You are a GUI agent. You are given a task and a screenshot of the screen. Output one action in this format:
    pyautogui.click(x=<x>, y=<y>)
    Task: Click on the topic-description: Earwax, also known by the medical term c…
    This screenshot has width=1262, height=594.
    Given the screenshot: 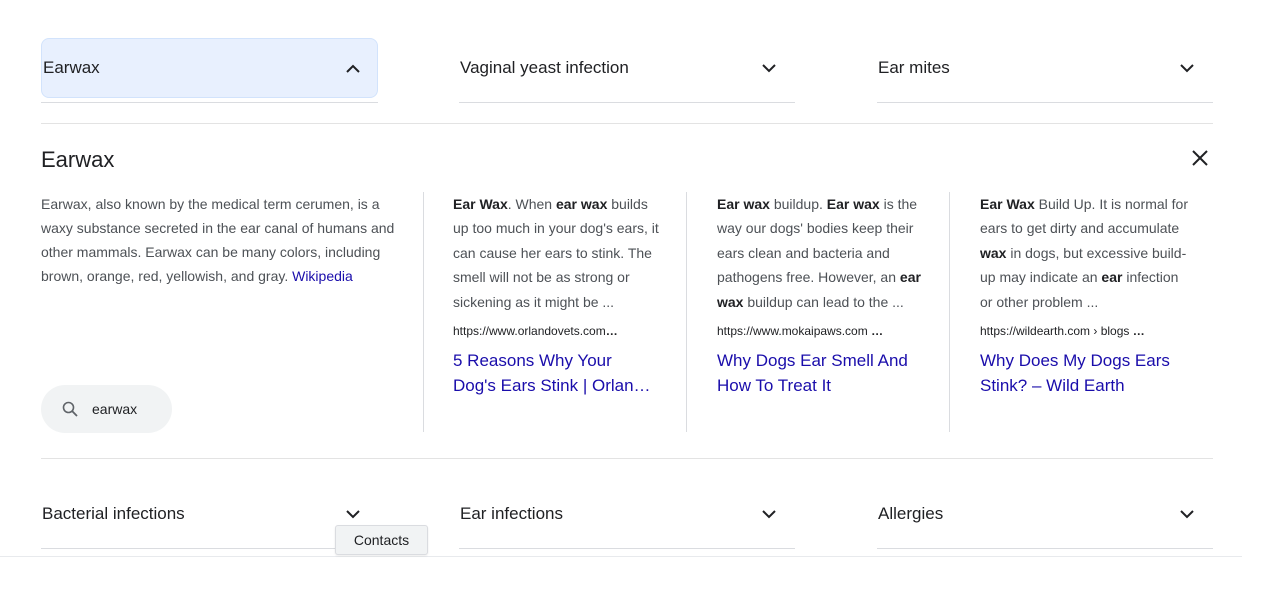 What is the action you would take?
    pyautogui.click(x=220, y=240)
    